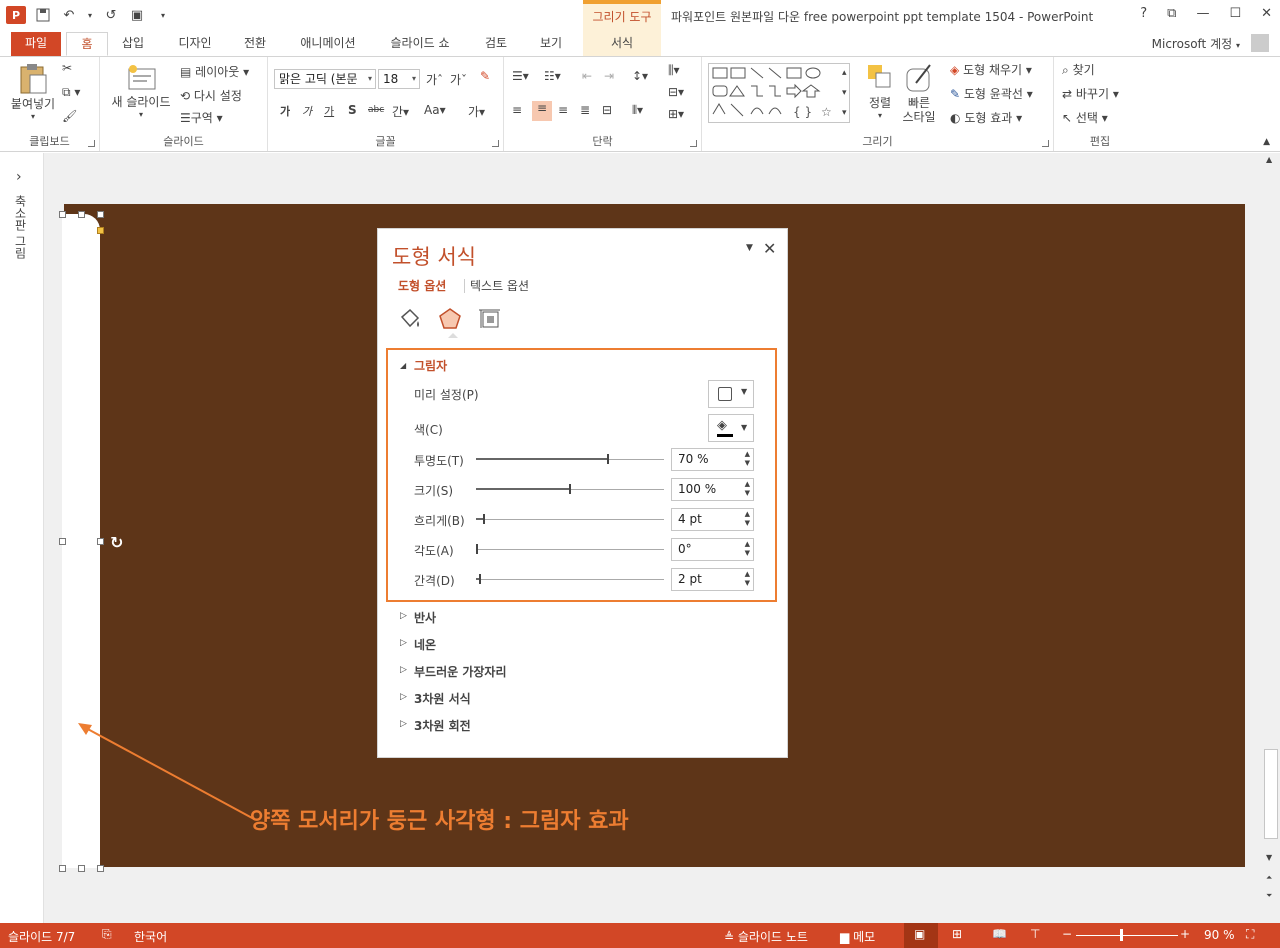 The image size is (1280, 948). I want to click on language-indicator: 한국어, so click(150, 936).